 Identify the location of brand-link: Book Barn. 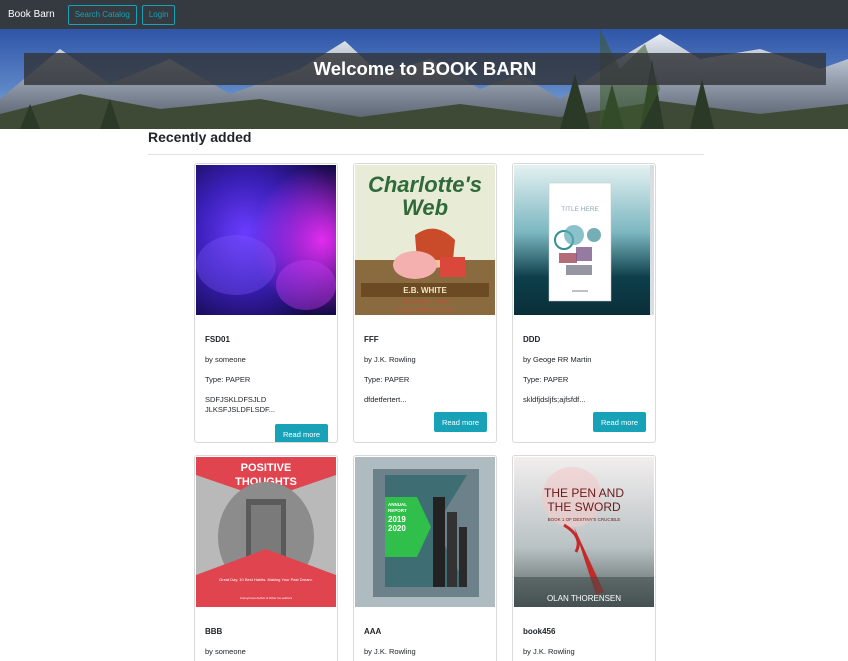
(31, 14).